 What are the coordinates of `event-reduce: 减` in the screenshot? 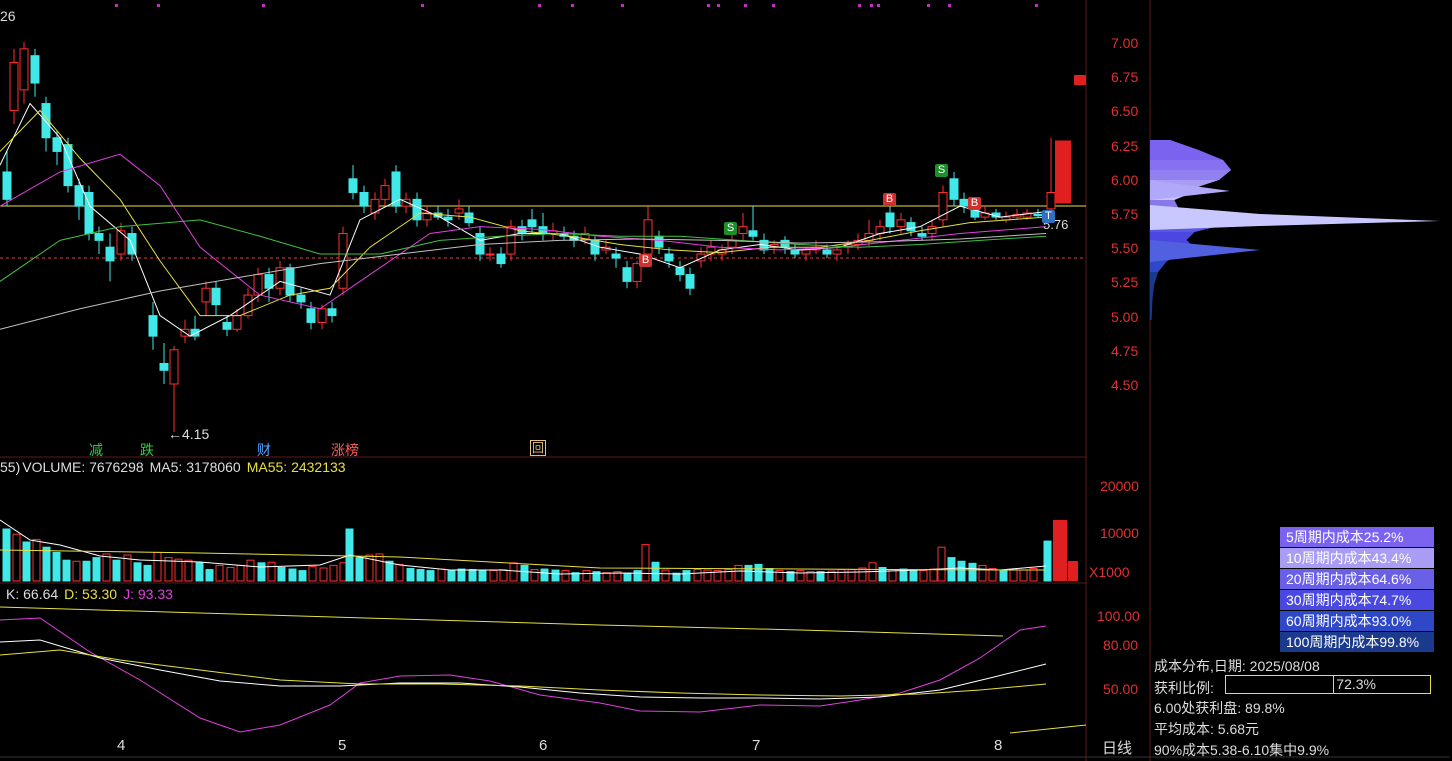 It's located at (96, 450).